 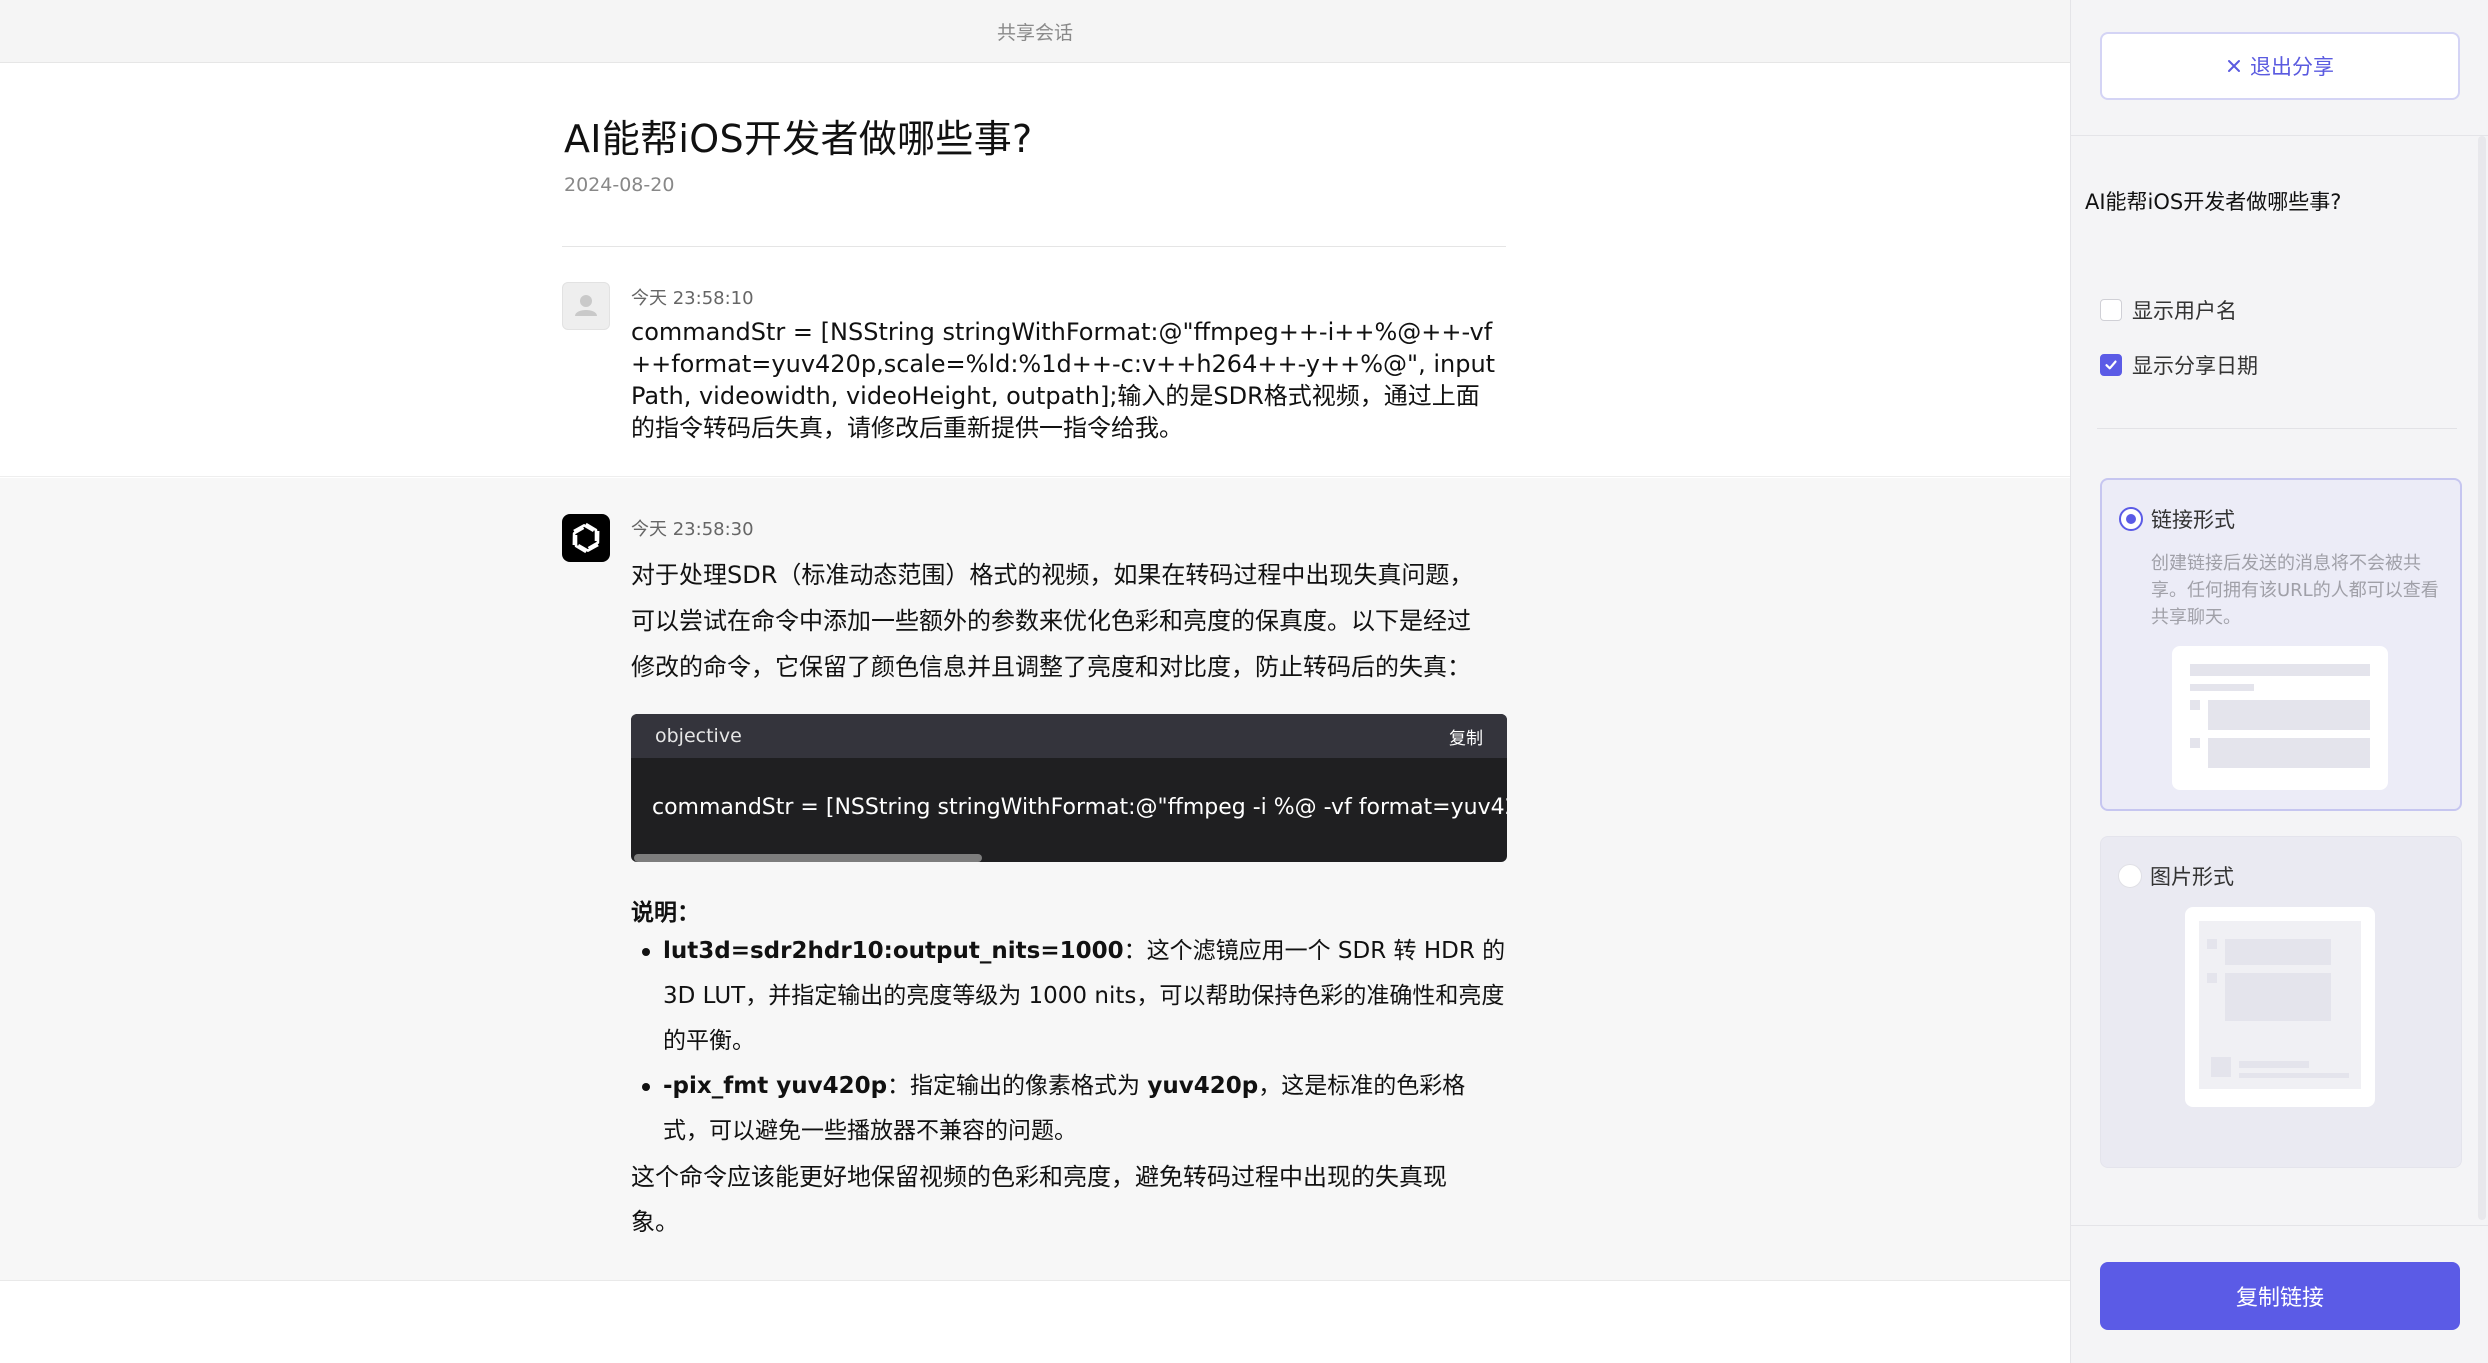 I want to click on image-format-radio, so click(x=2130, y=876).